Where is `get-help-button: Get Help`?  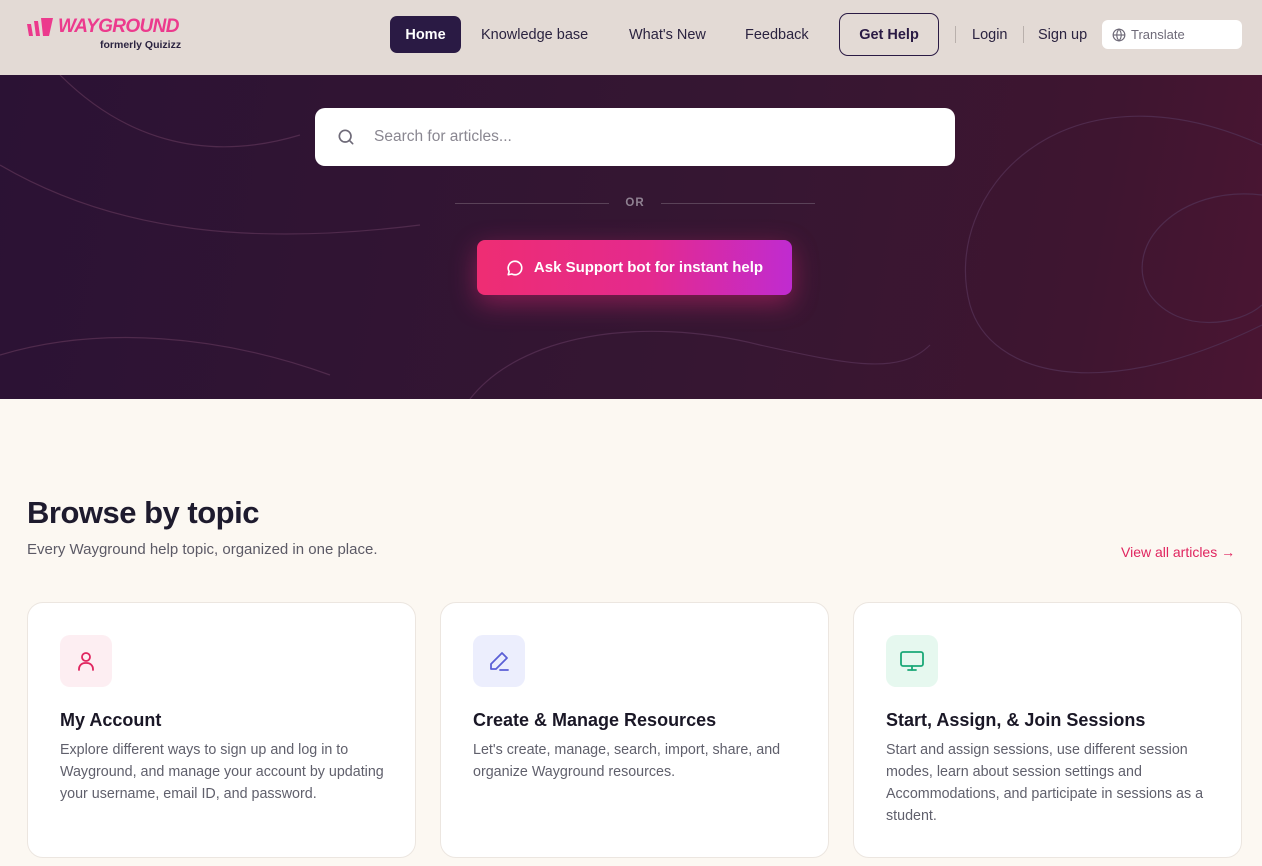 get-help-button: Get Help is located at coordinates (889, 34).